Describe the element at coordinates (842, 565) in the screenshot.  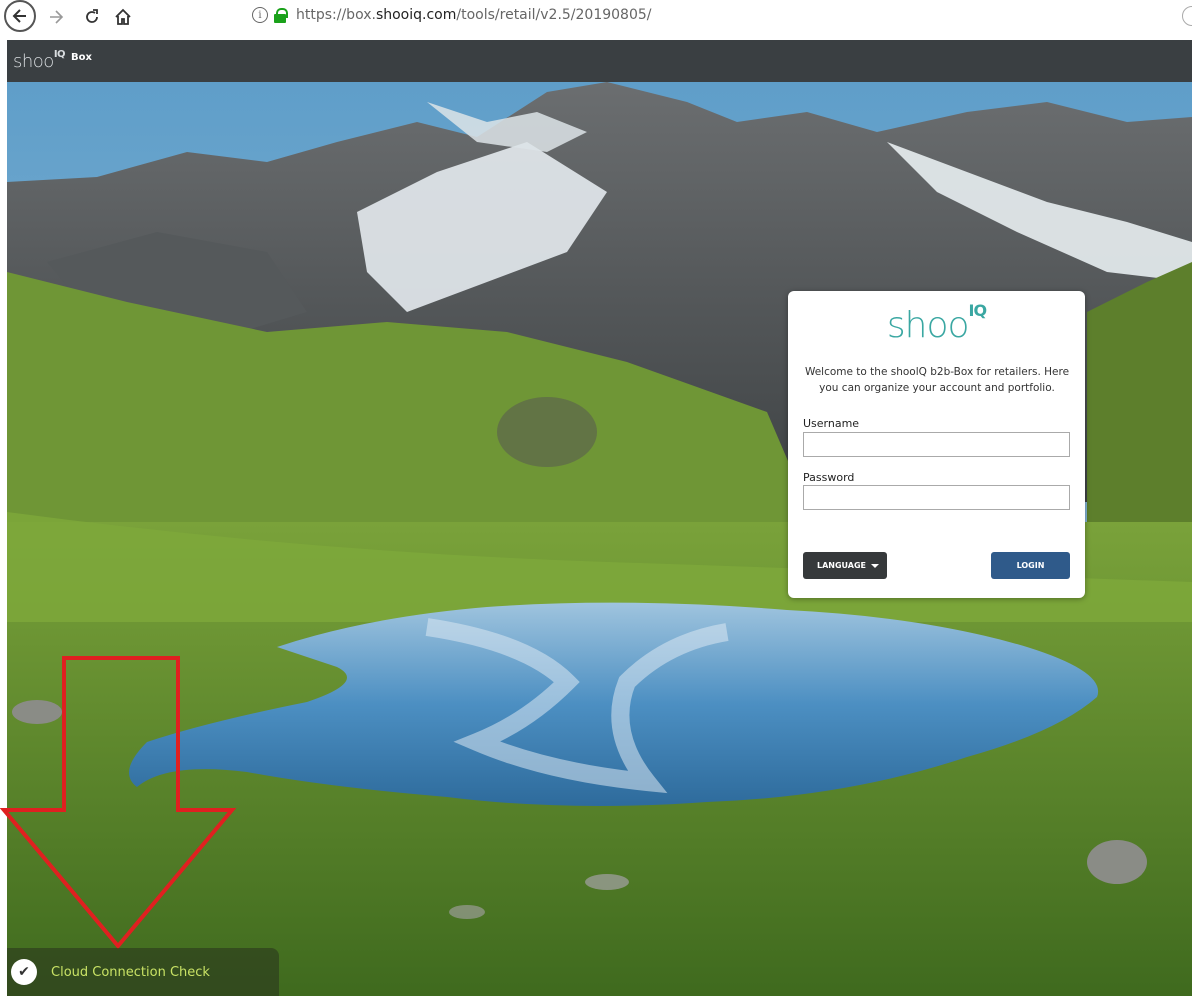
I see `language-label: LANGUAGE` at that location.